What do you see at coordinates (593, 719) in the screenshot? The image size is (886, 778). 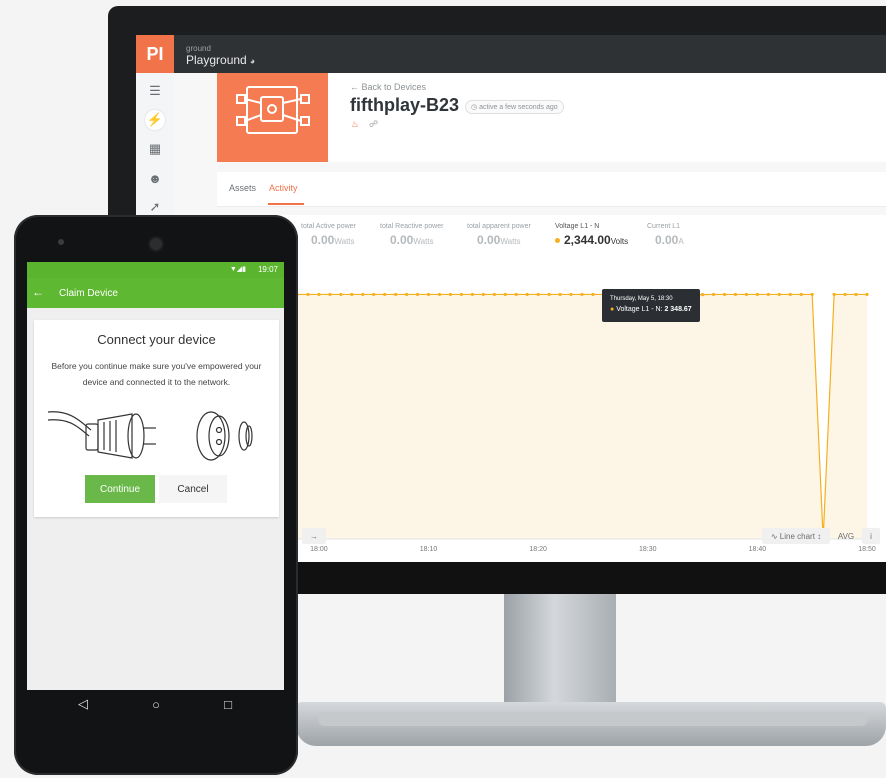 I see `monitor-stand-shadow` at bounding box center [593, 719].